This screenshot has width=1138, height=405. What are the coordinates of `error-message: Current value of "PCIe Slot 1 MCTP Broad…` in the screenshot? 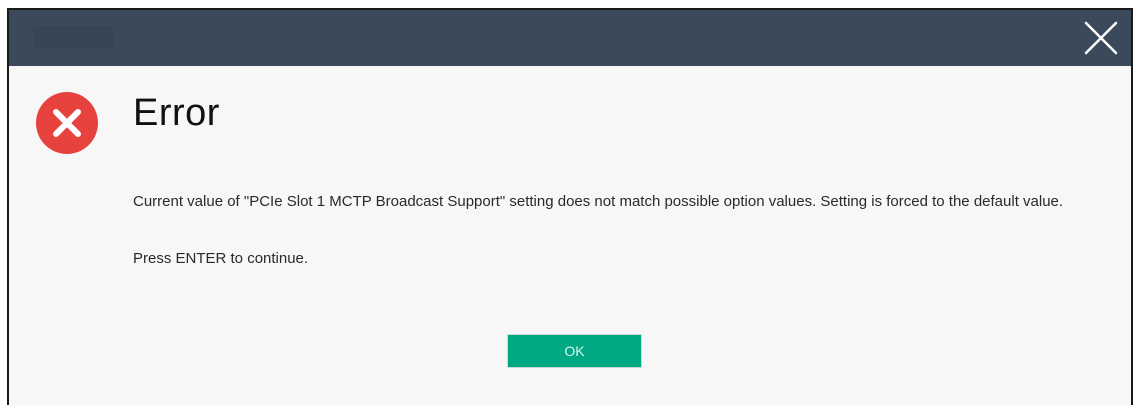 It's located at (598, 201).